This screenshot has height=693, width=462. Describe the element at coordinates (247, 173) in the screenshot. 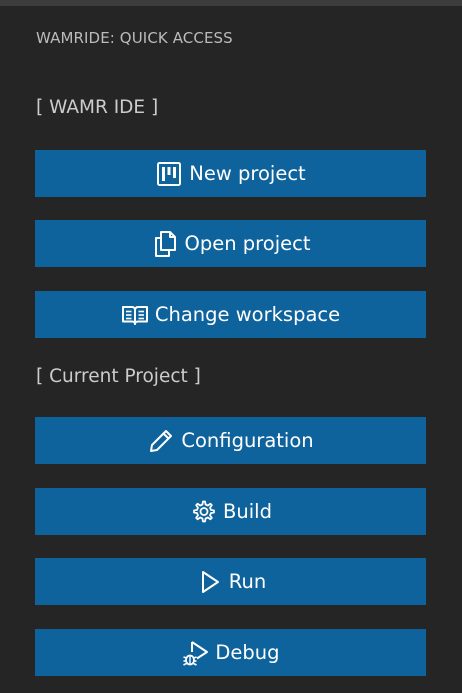

I see `new-project-label: New project` at that location.